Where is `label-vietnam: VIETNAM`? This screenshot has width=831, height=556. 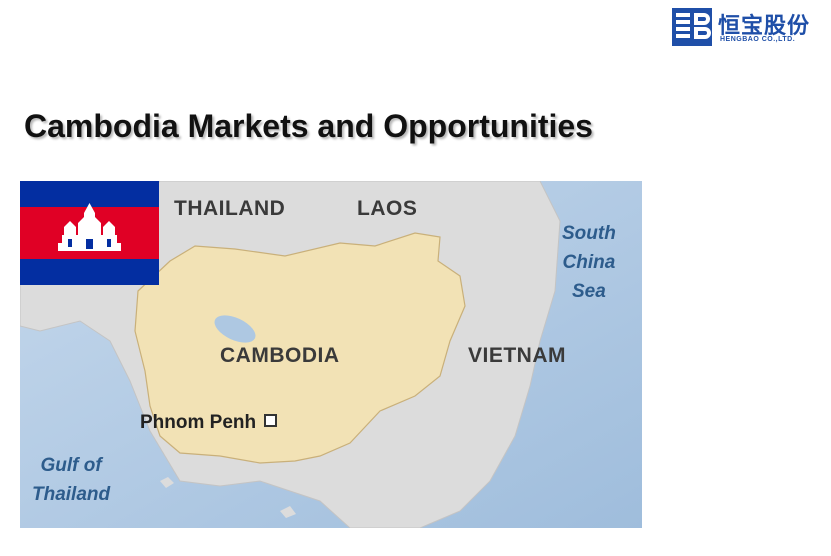 label-vietnam: VIETNAM is located at coordinates (517, 355).